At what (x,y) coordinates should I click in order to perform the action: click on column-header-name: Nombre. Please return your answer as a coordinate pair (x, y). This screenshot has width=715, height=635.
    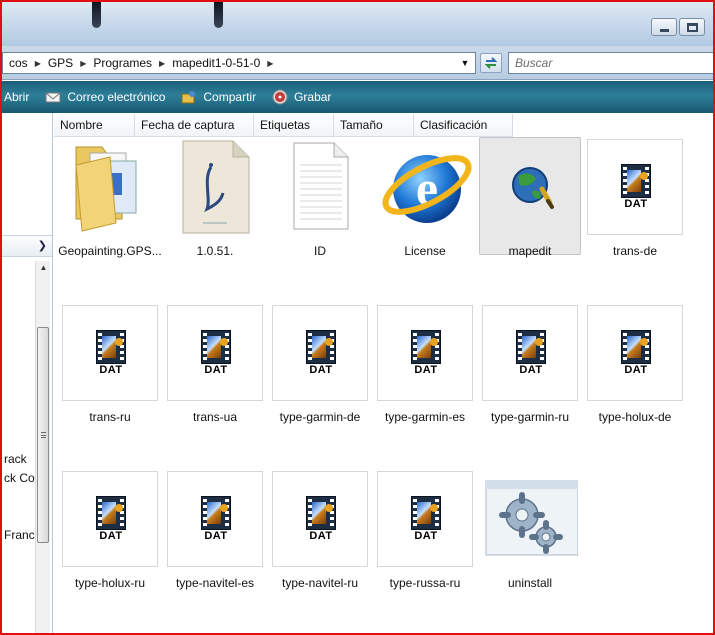
    Looking at the image, I should click on (94, 125).